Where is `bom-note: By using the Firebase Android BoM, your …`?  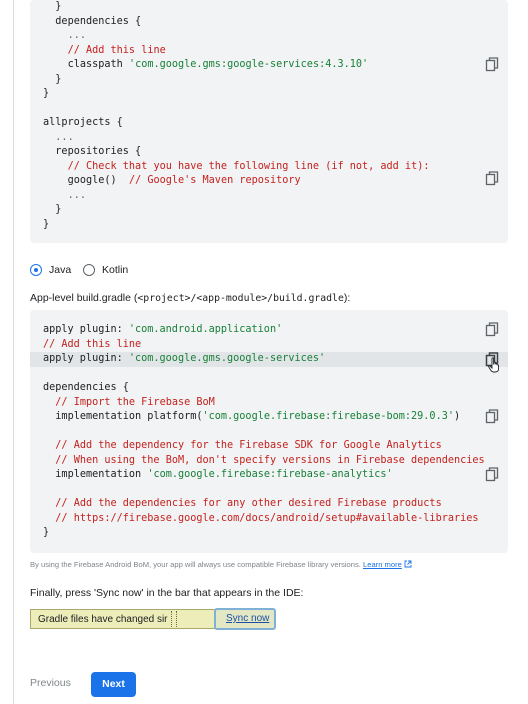 bom-note: By using the Firebase Android BoM, your … is located at coordinates (221, 564).